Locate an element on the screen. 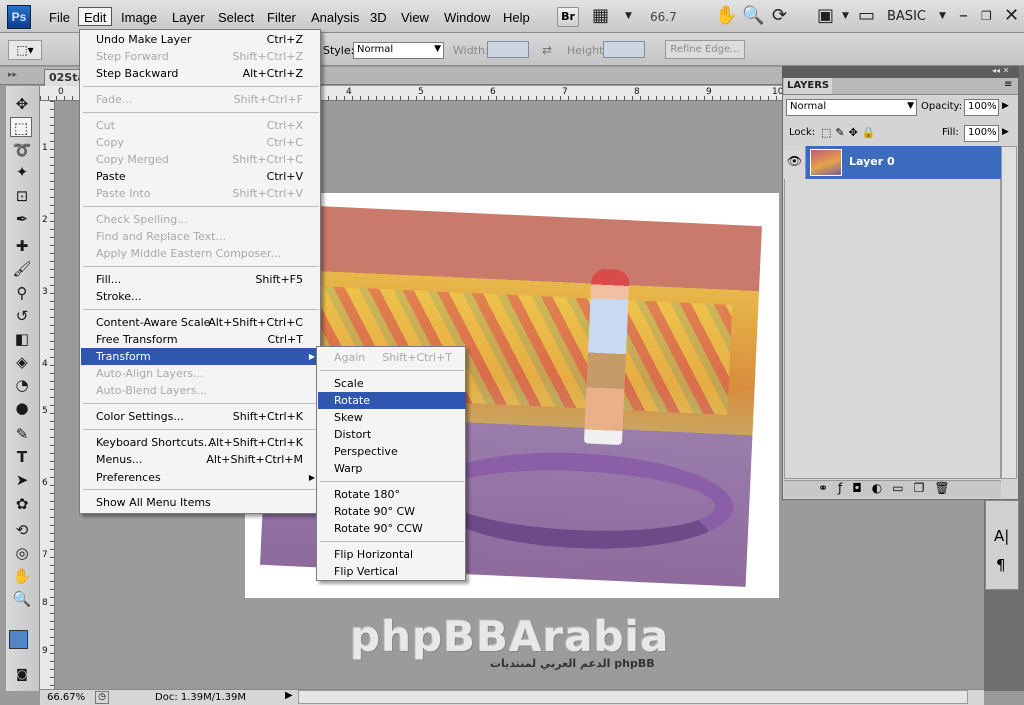  menu-3d: 3D is located at coordinates (378, 17).